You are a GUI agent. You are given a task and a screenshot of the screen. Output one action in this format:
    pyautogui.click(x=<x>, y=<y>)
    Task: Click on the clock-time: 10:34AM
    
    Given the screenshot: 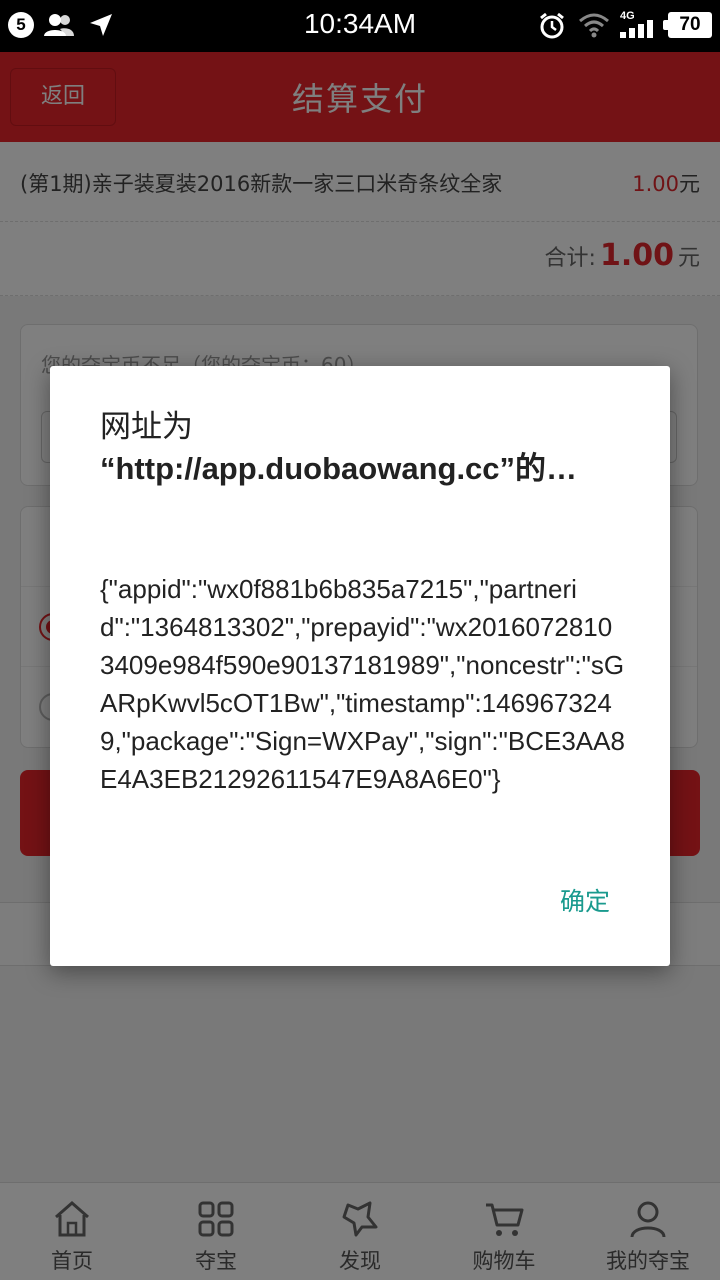 What is the action you would take?
    pyautogui.click(x=360, y=23)
    